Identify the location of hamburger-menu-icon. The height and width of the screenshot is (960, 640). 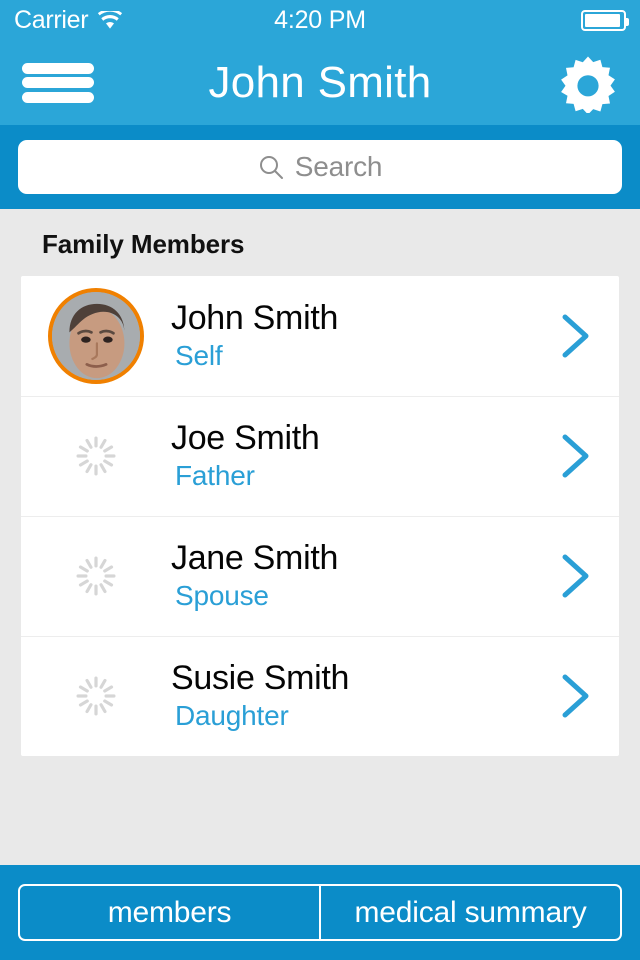
(58, 83).